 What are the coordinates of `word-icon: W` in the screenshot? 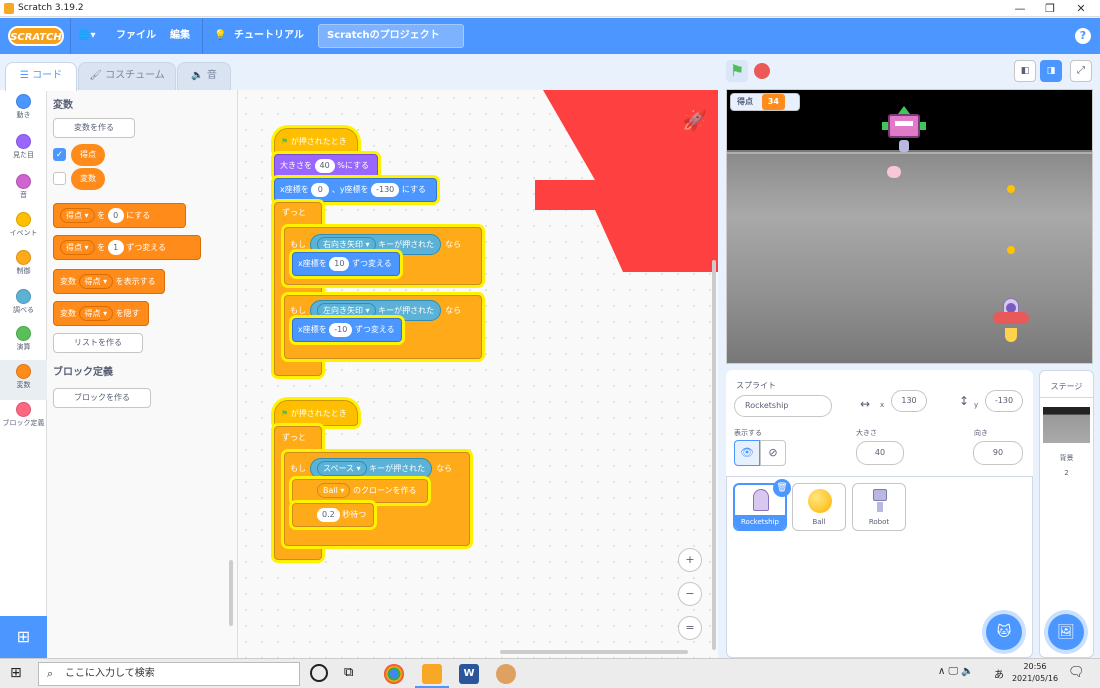 It's located at (469, 674).